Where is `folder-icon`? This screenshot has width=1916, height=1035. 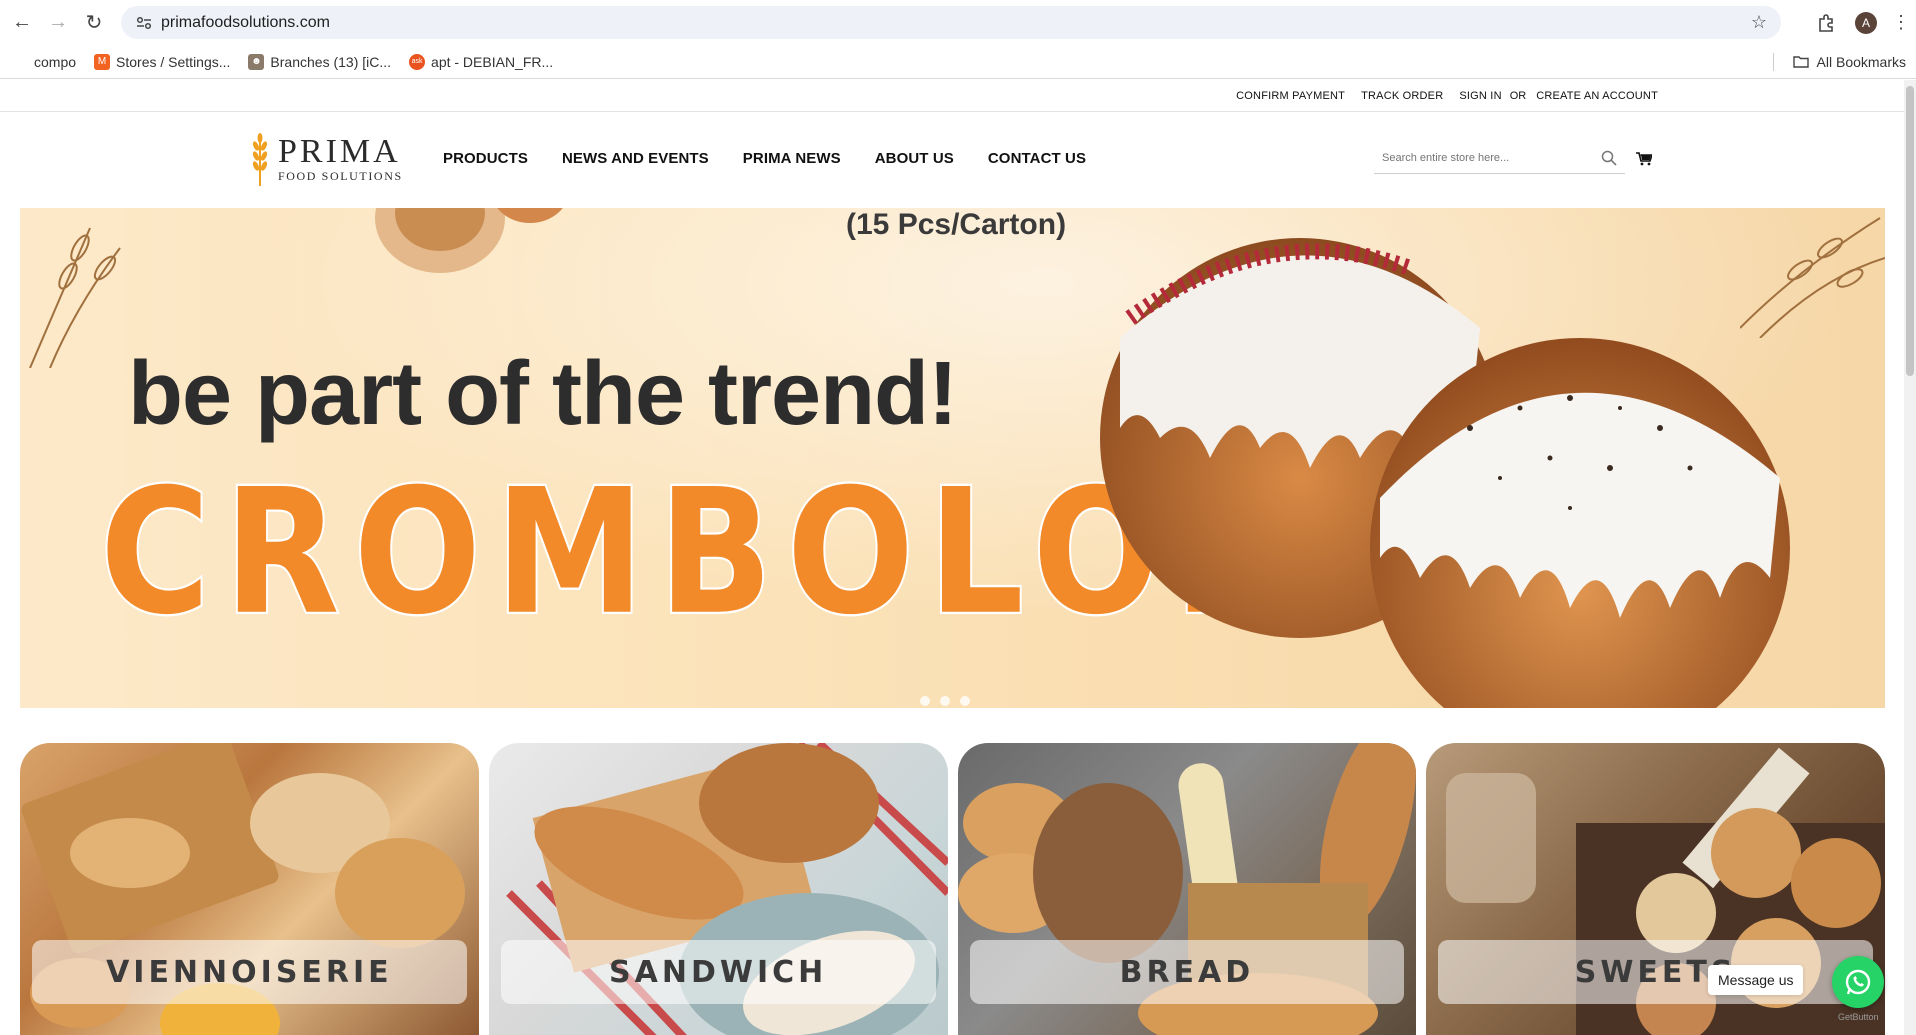 folder-icon is located at coordinates (1800, 62).